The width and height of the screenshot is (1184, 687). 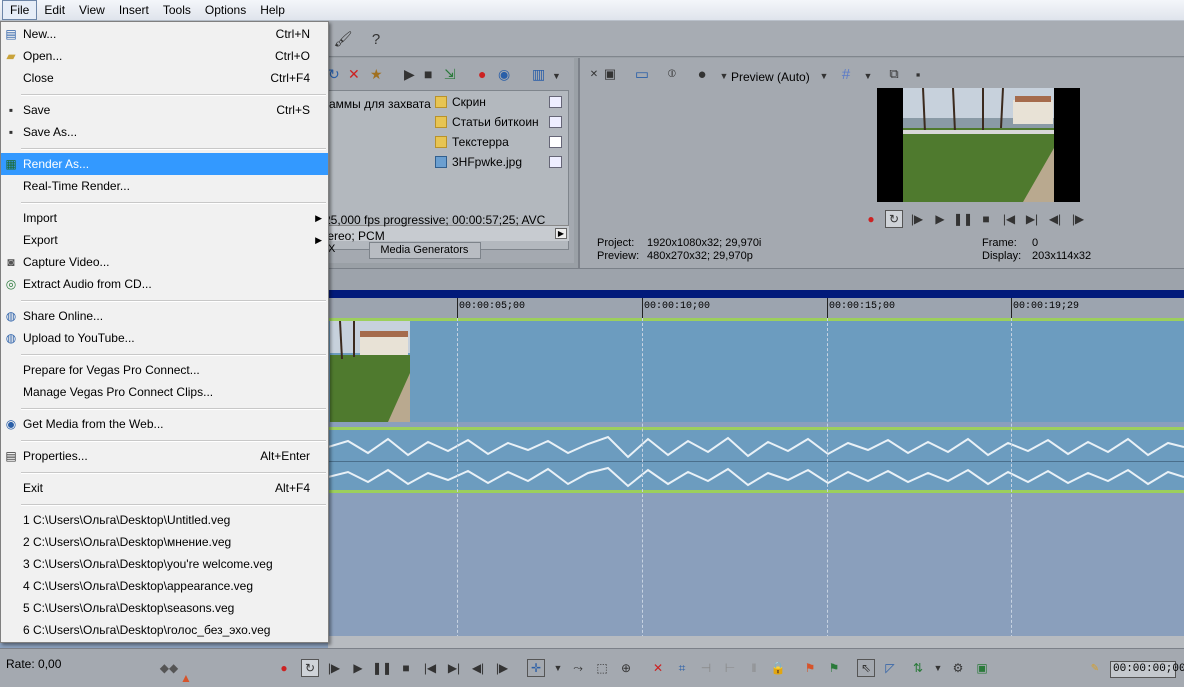 I want to click on snapping-icon: ⇖, so click(x=866, y=668).